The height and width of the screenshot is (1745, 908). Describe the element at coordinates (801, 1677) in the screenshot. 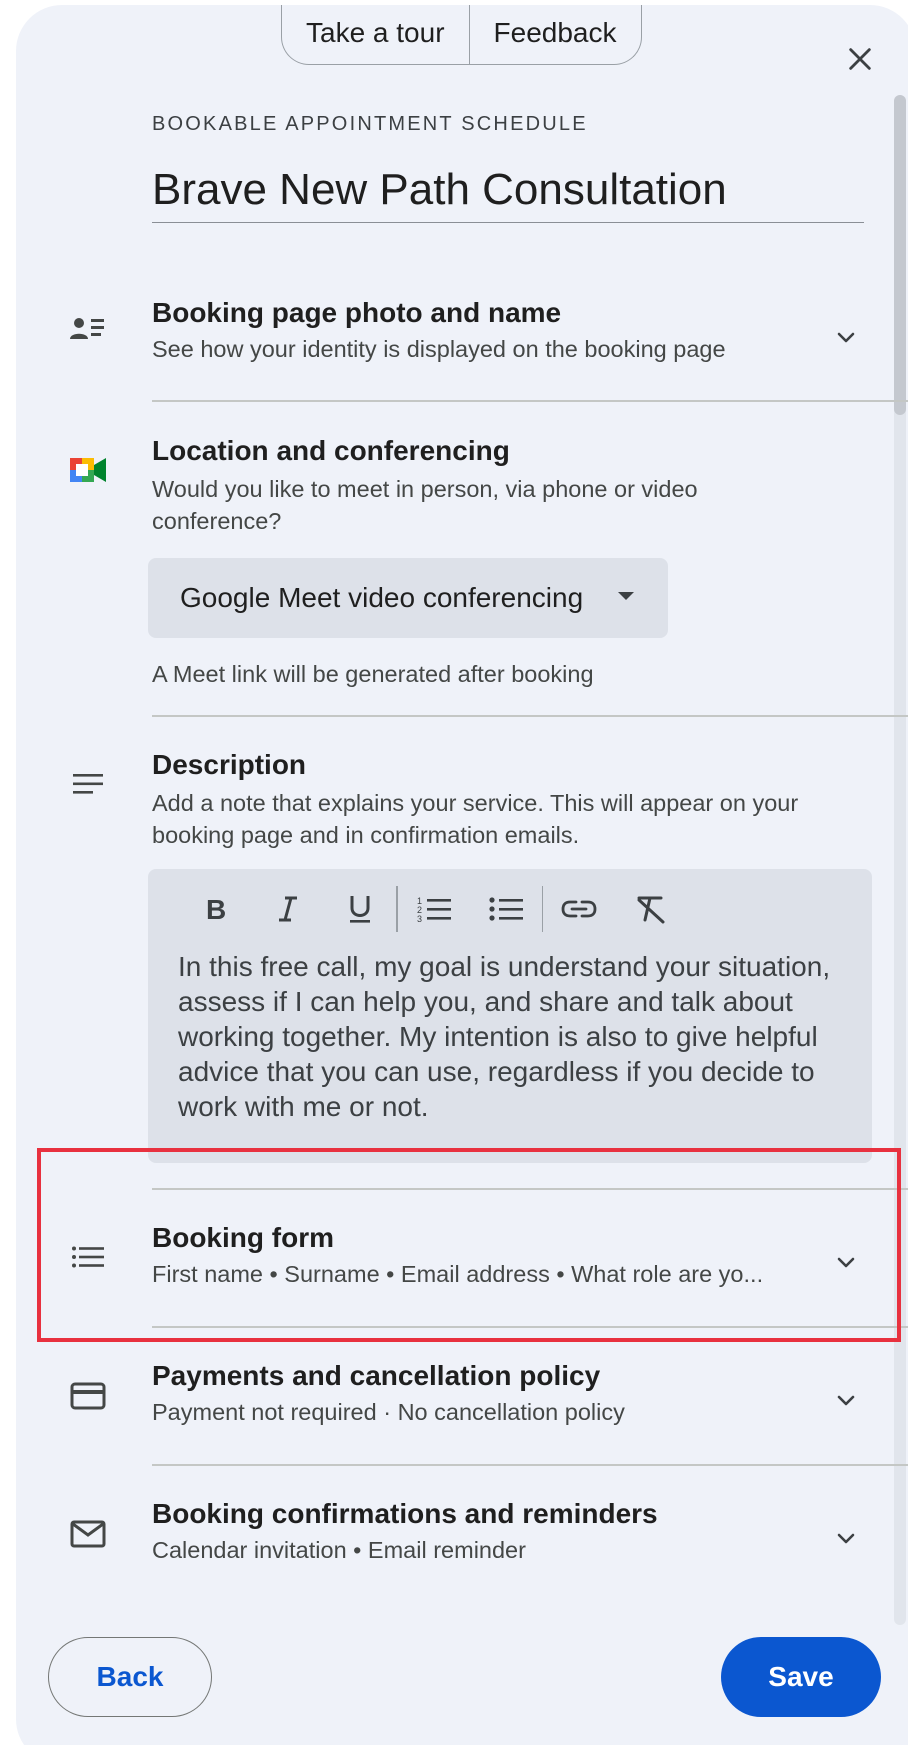

I see `save-button: Save` at that location.